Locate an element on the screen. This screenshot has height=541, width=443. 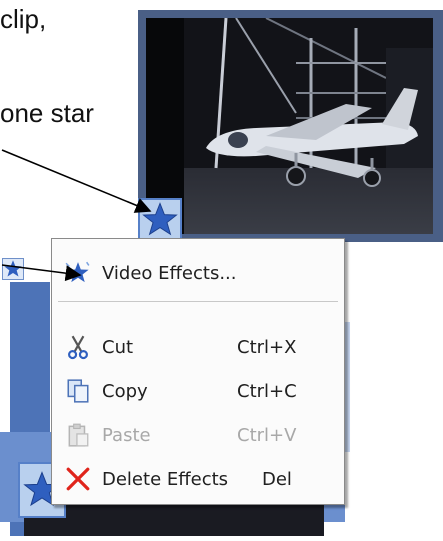
callout-arrow-menu is located at coordinates (41, 273).